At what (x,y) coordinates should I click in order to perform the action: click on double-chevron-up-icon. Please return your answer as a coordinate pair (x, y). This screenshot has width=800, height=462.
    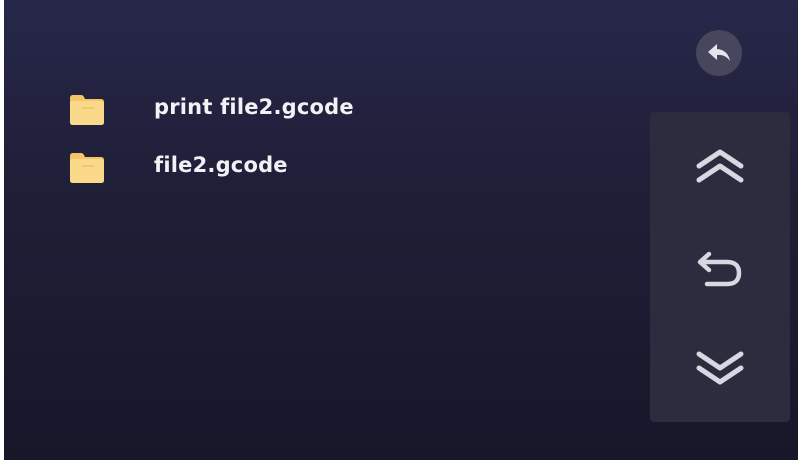
    Looking at the image, I should click on (720, 166).